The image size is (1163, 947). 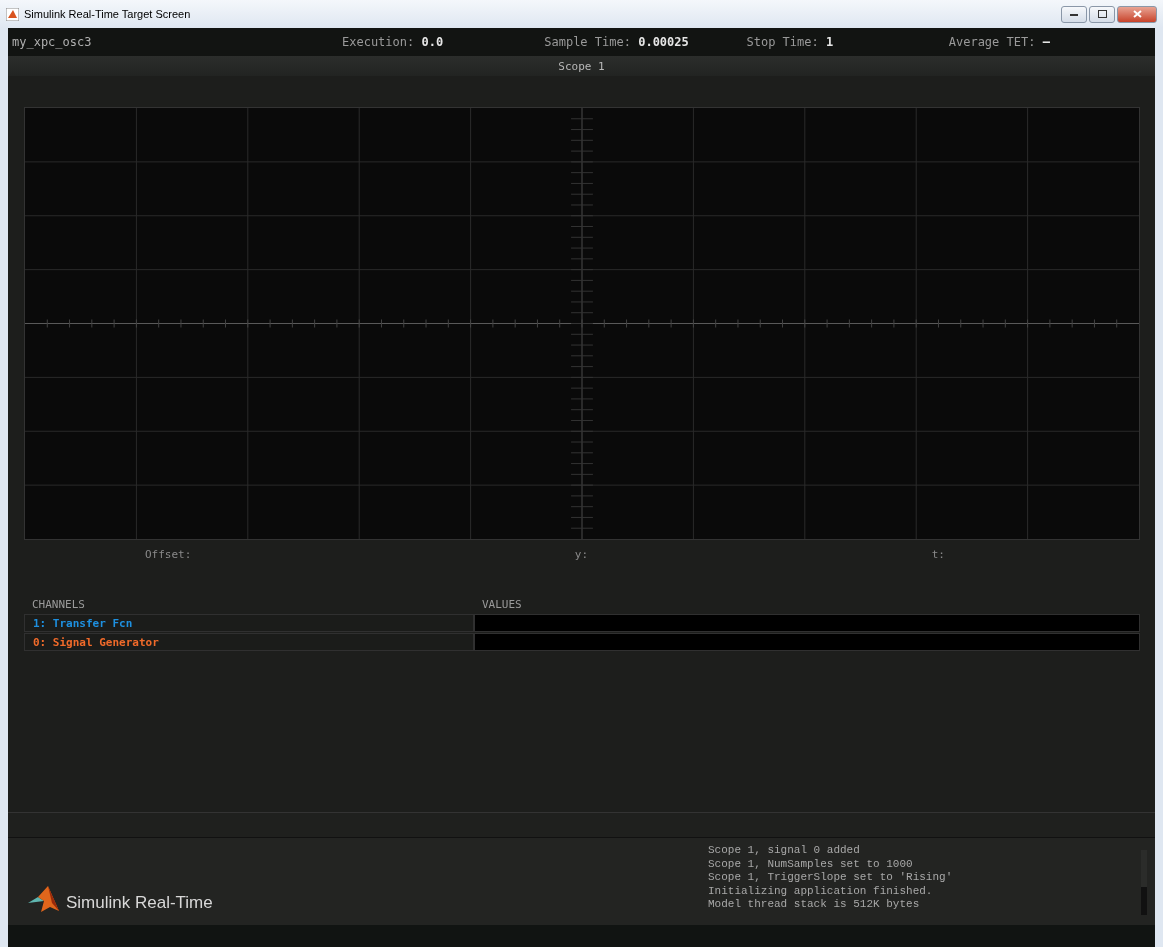 I want to click on log-line: Scope 1, signal 0 added, so click(x=784, y=851).